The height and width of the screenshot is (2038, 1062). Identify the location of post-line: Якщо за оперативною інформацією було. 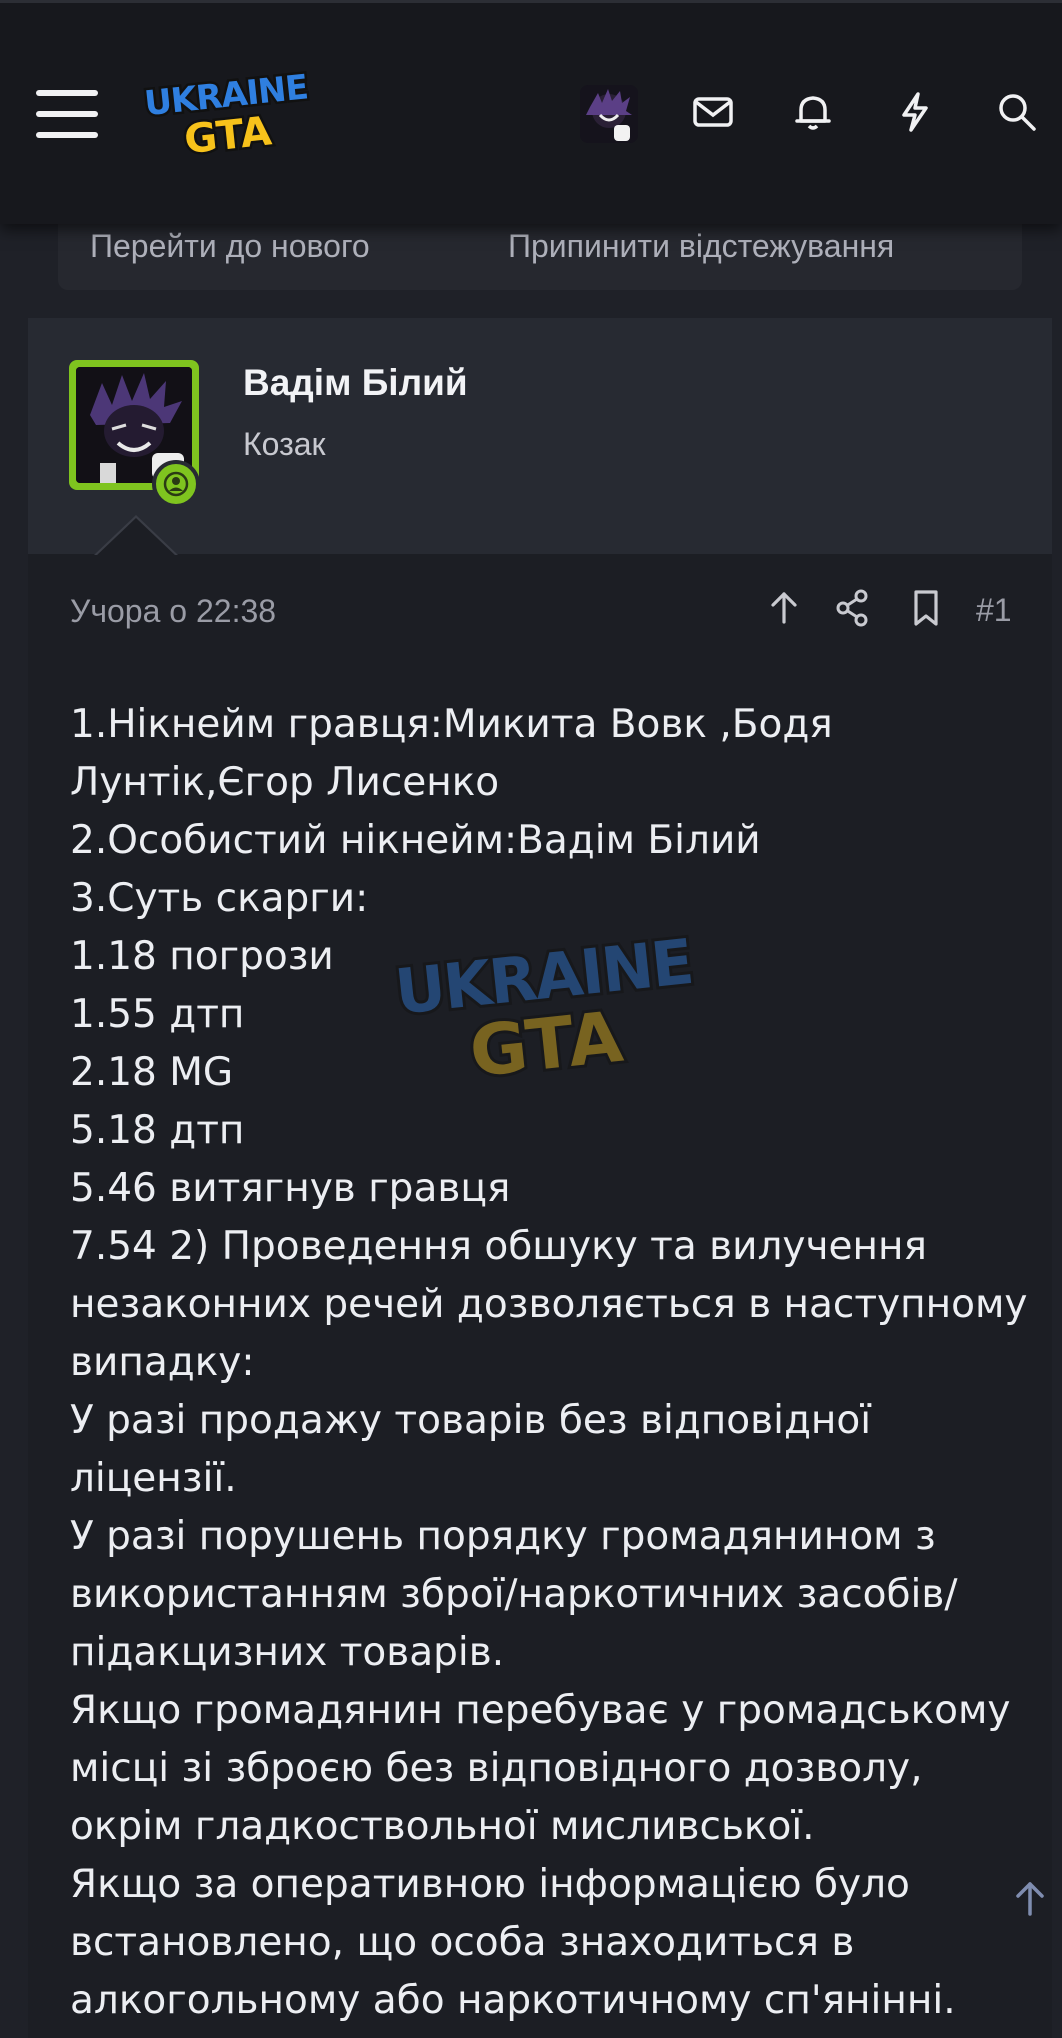
(490, 1884).